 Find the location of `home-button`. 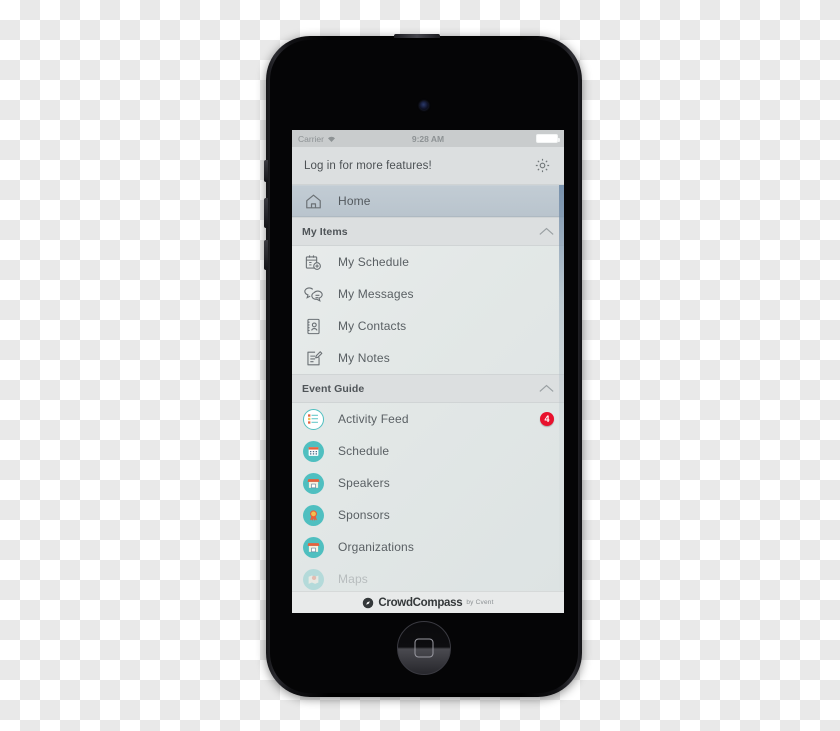

home-button is located at coordinates (424, 648).